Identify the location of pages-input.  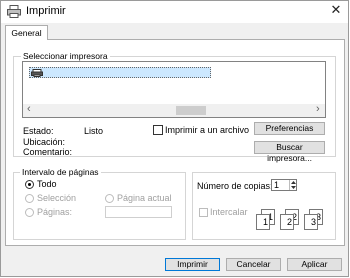
(138, 212).